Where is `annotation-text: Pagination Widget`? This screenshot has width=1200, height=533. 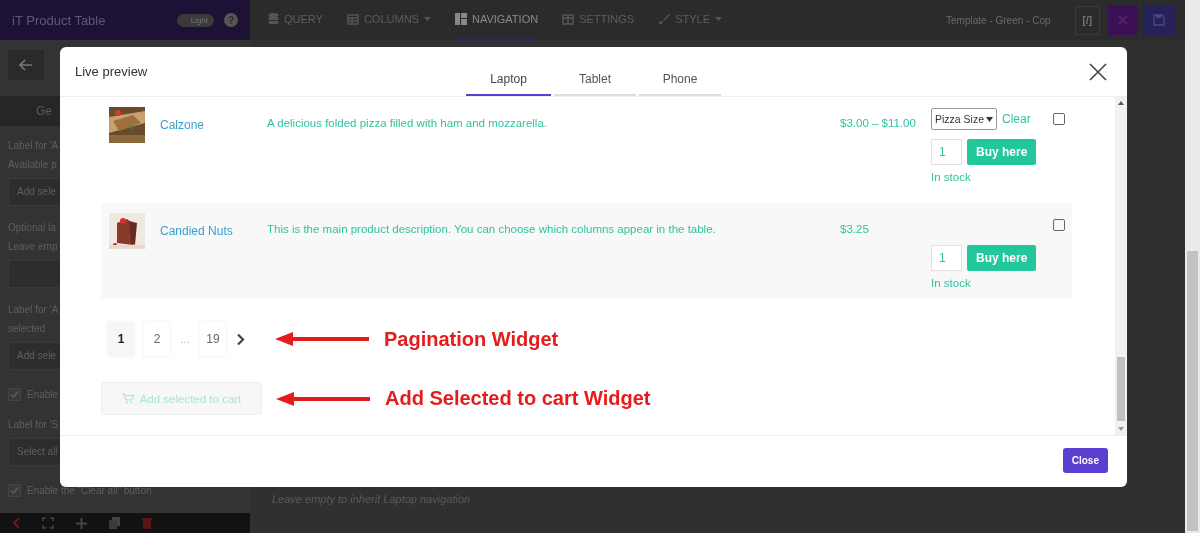 annotation-text: Pagination Widget is located at coordinates (471, 339).